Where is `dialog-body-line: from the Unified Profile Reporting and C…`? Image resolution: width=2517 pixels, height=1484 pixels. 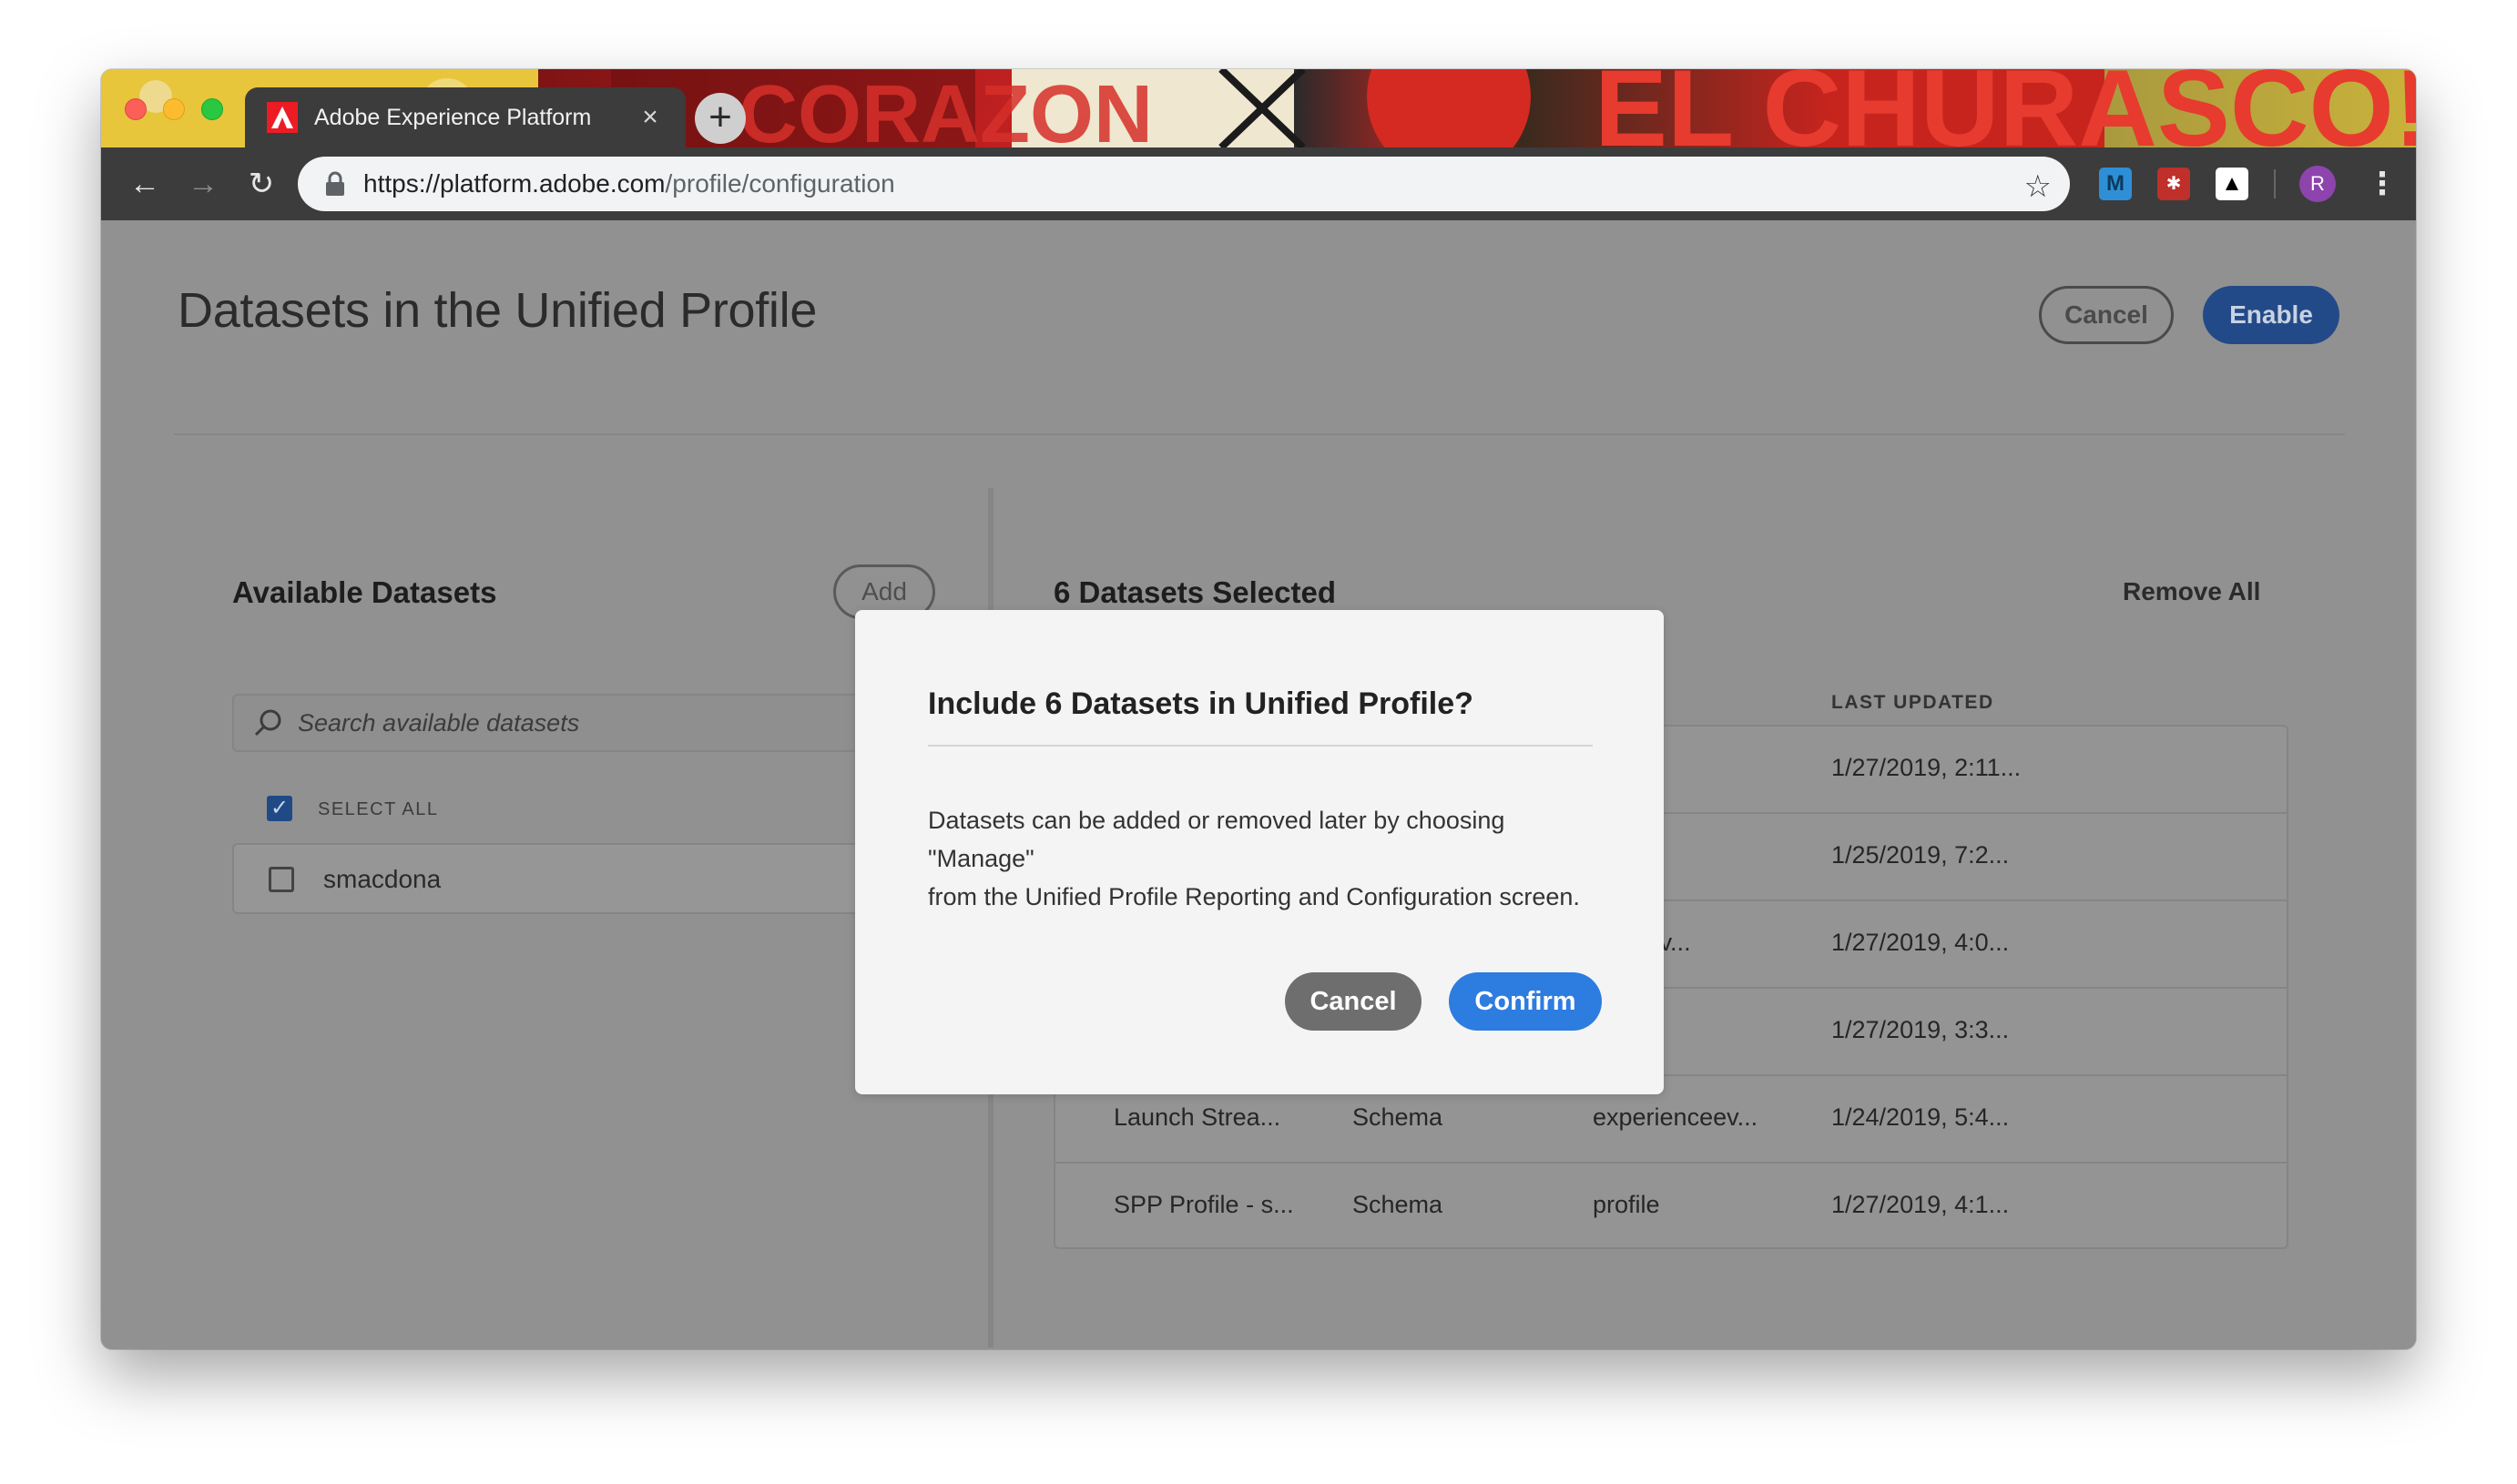
dialog-body-line: from the Unified Profile Reporting and C… is located at coordinates (1254, 896).